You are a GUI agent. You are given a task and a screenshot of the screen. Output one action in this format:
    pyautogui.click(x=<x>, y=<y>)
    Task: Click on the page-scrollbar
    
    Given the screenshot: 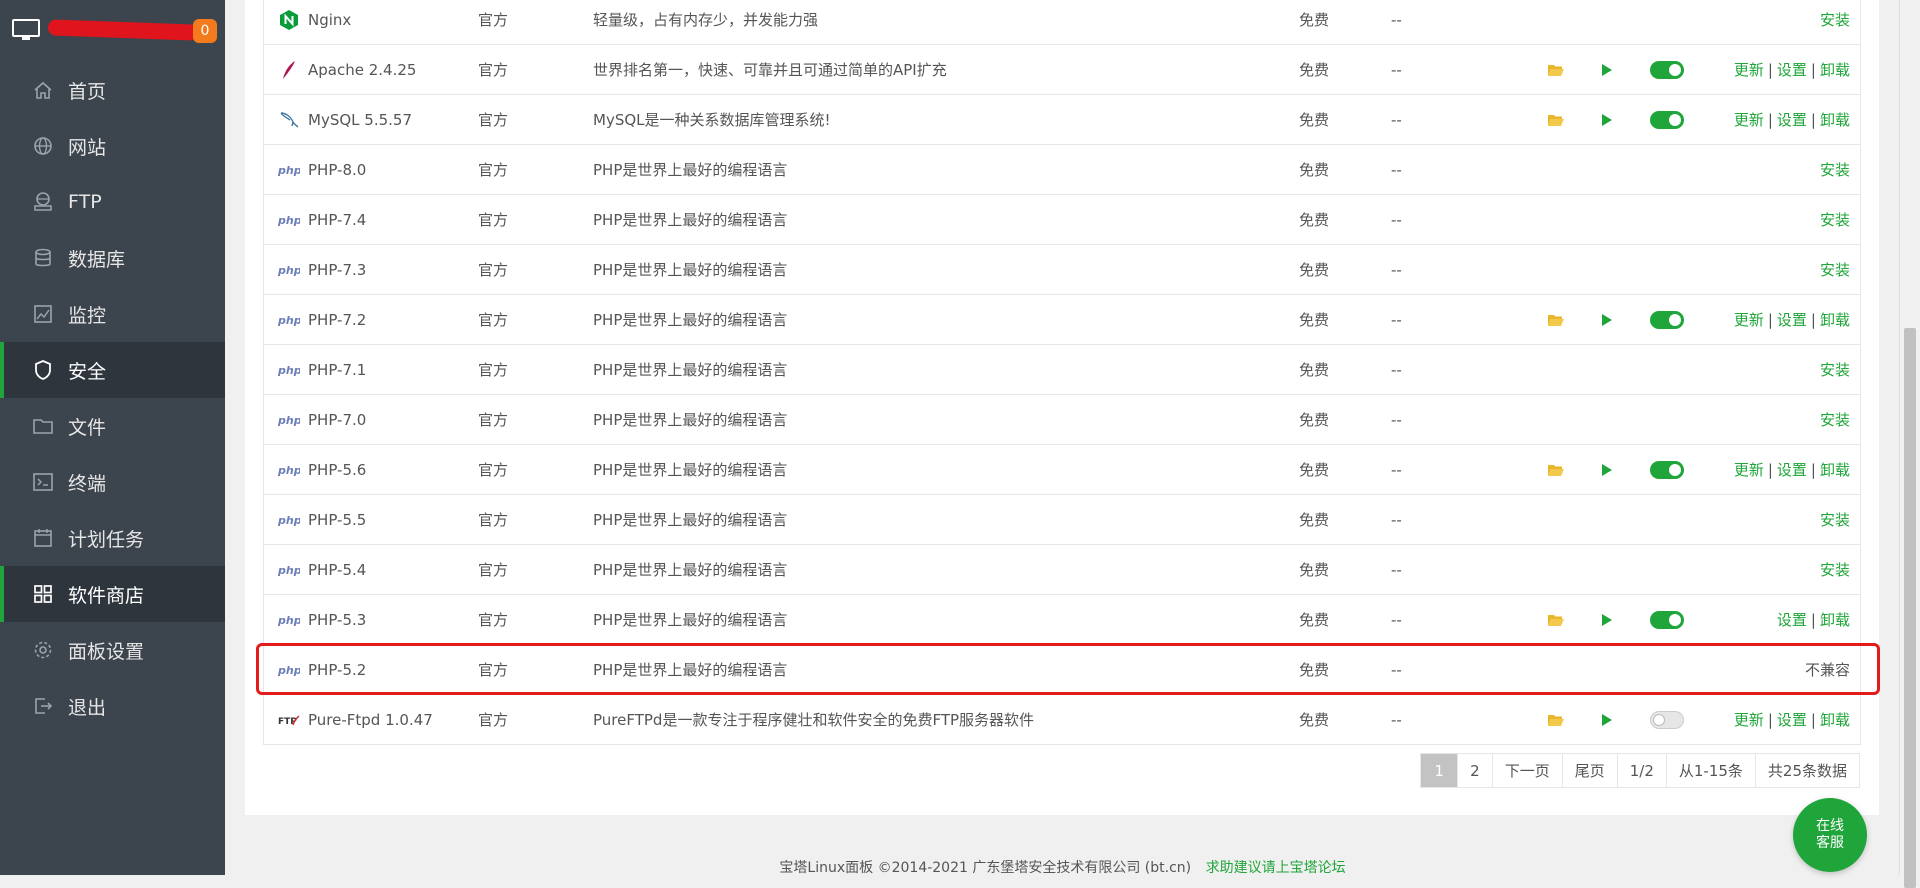 What is the action you would take?
    pyautogui.click(x=1909, y=444)
    